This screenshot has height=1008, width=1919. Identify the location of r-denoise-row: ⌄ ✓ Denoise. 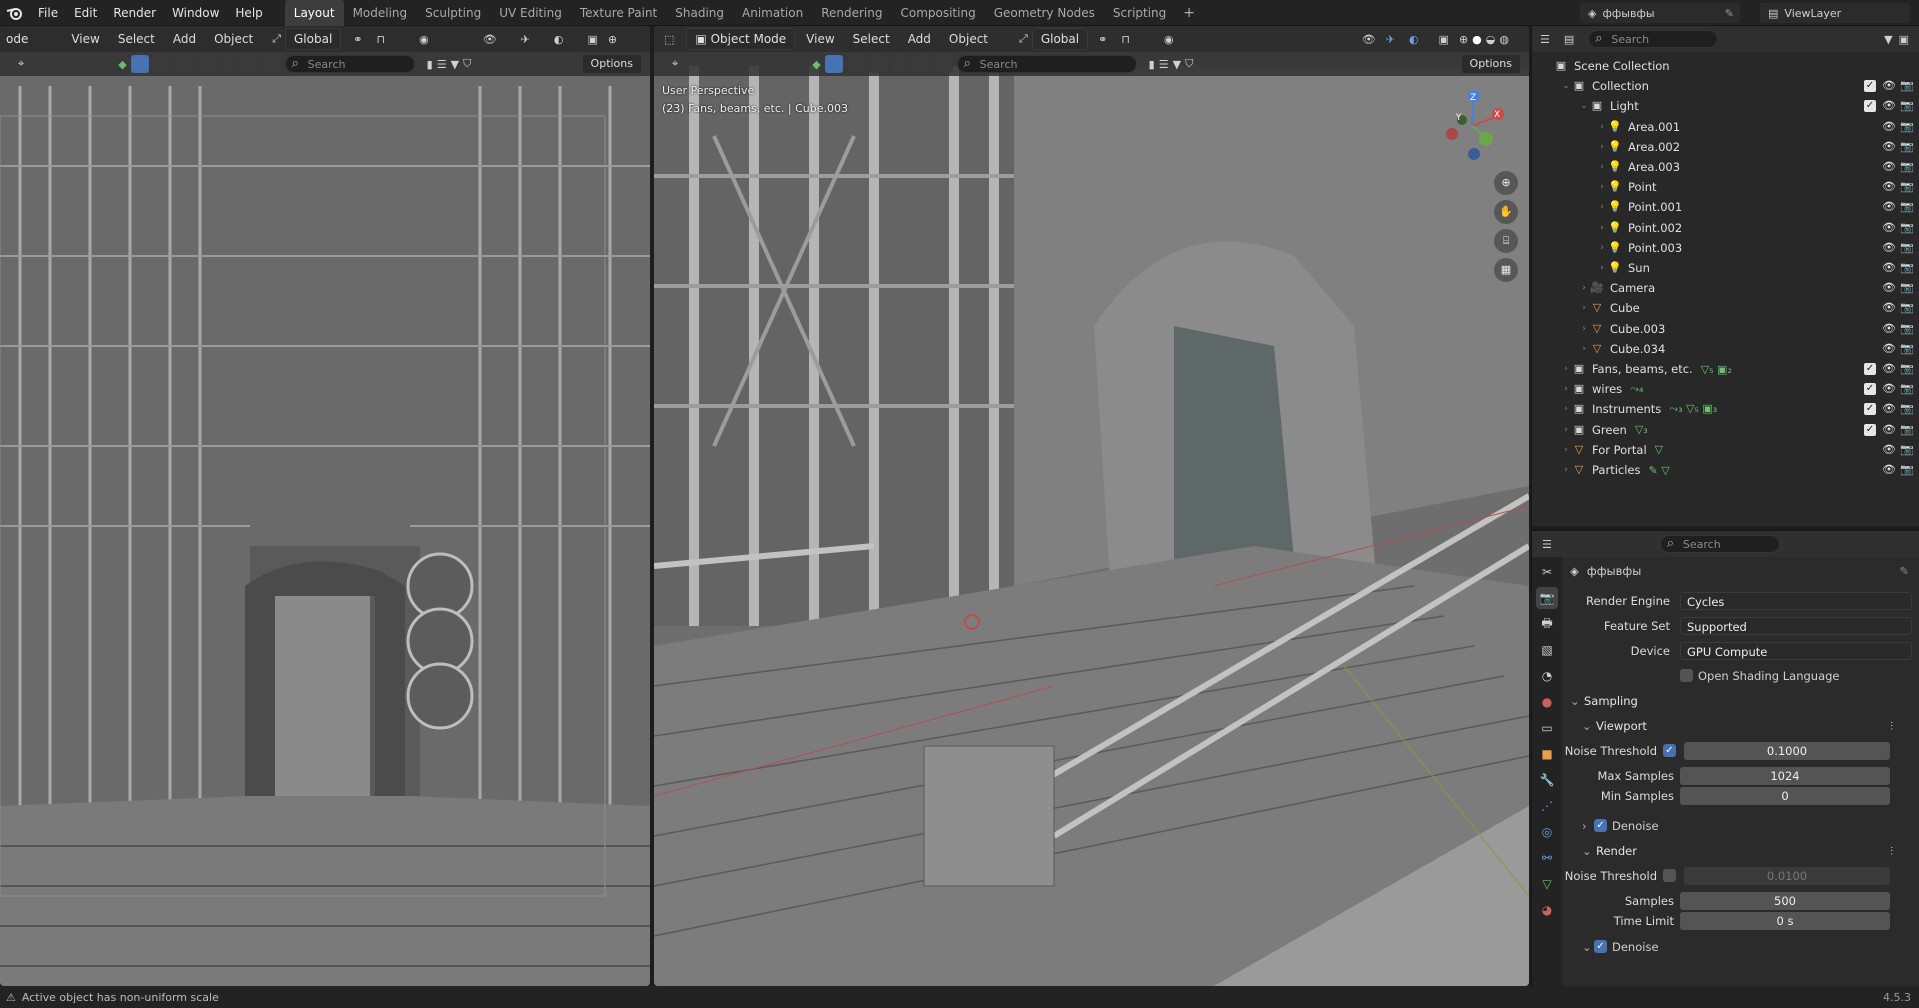
(1740, 947).